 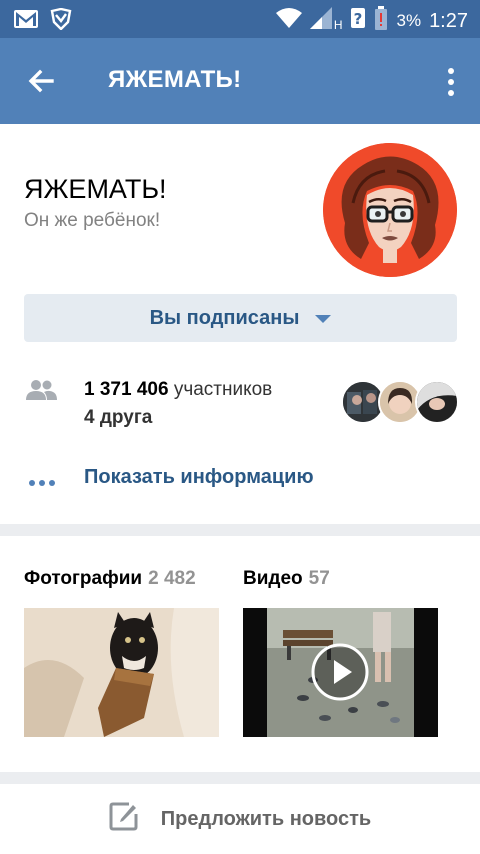 I want to click on group-avatar-illustration, so click(x=390, y=210).